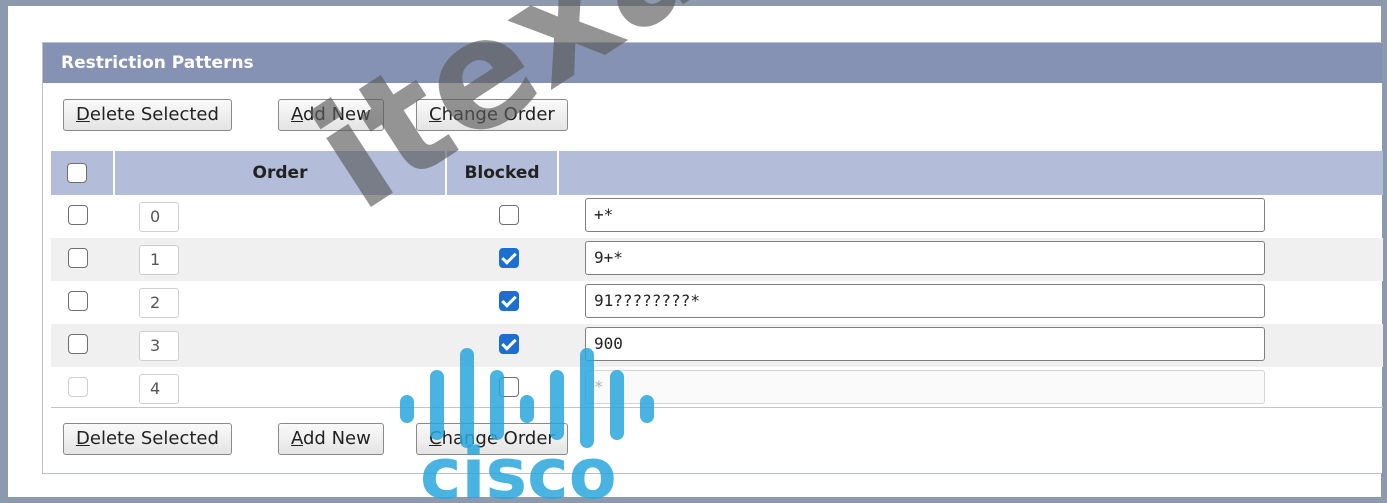 The width and height of the screenshot is (1387, 503). I want to click on table-row: 4 *, so click(717, 388).